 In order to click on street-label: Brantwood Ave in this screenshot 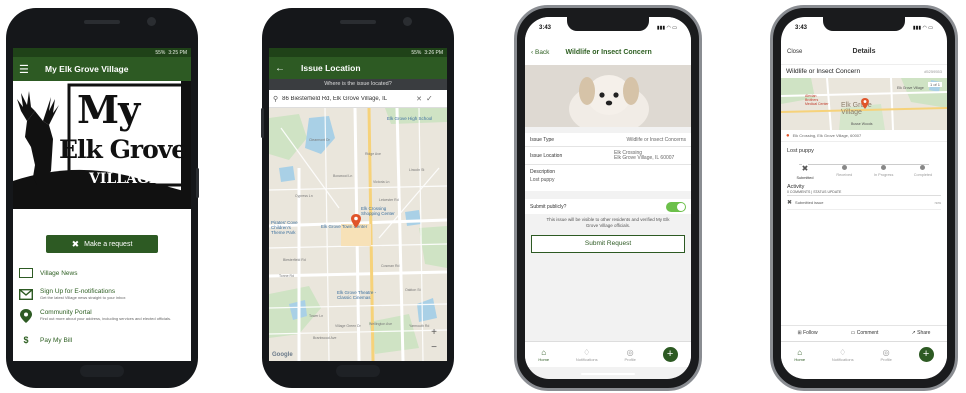, I will do `click(325, 338)`.